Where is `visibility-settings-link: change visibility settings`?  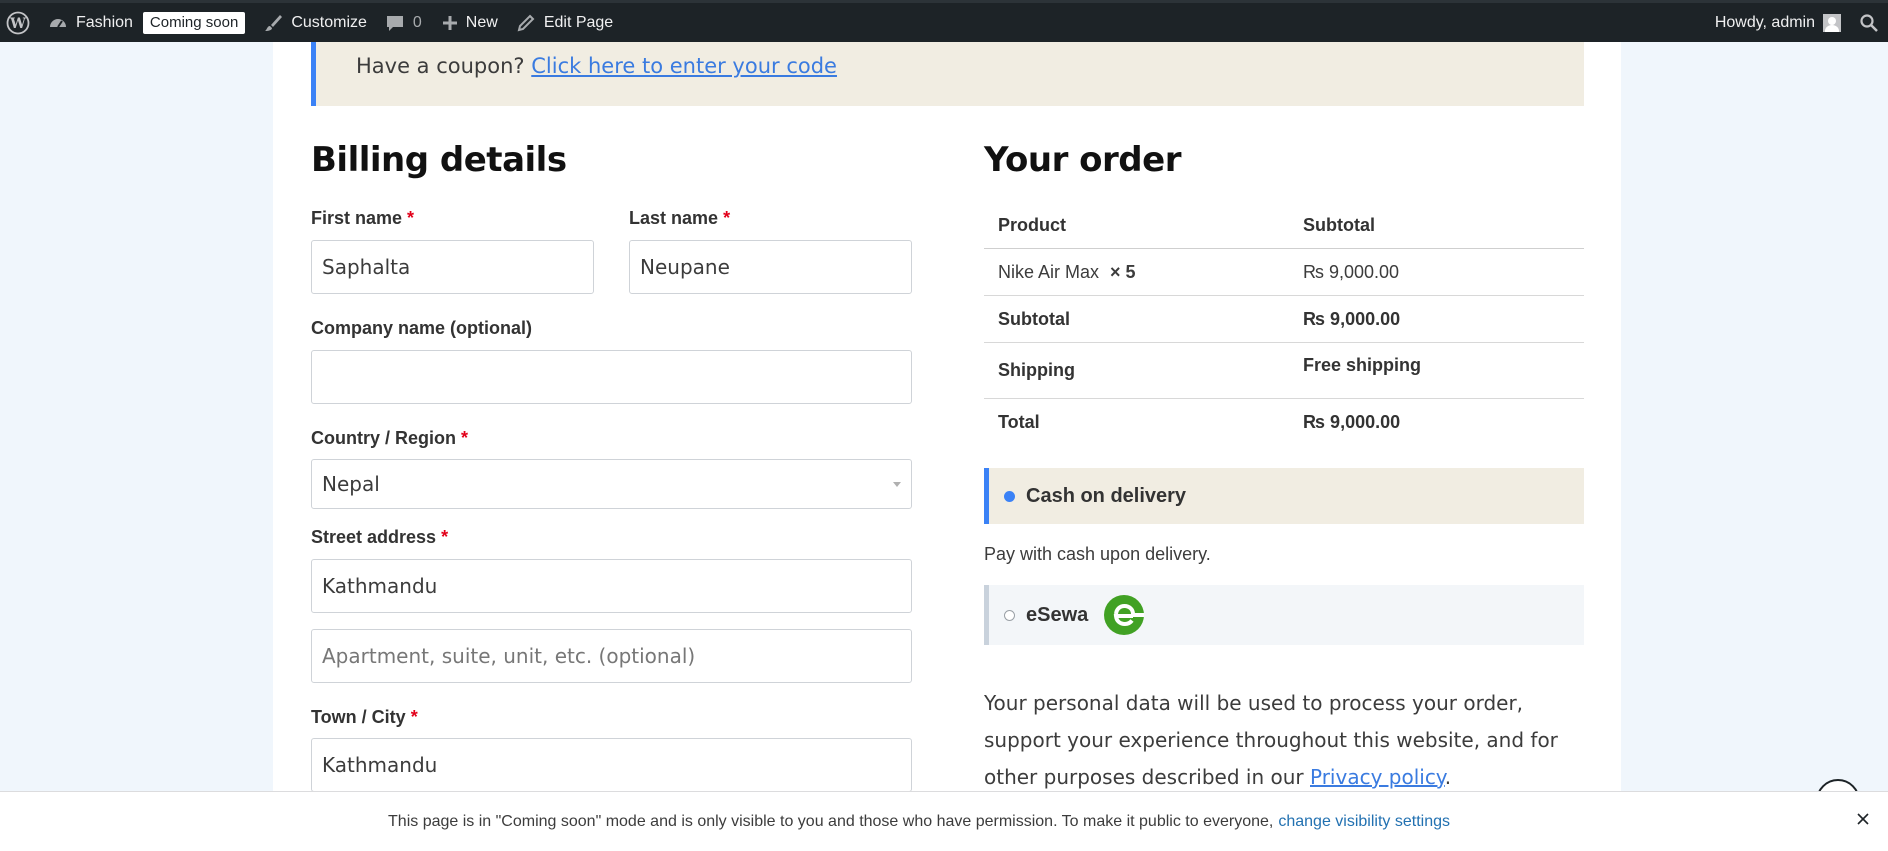 visibility-settings-link: change visibility settings is located at coordinates (1364, 822).